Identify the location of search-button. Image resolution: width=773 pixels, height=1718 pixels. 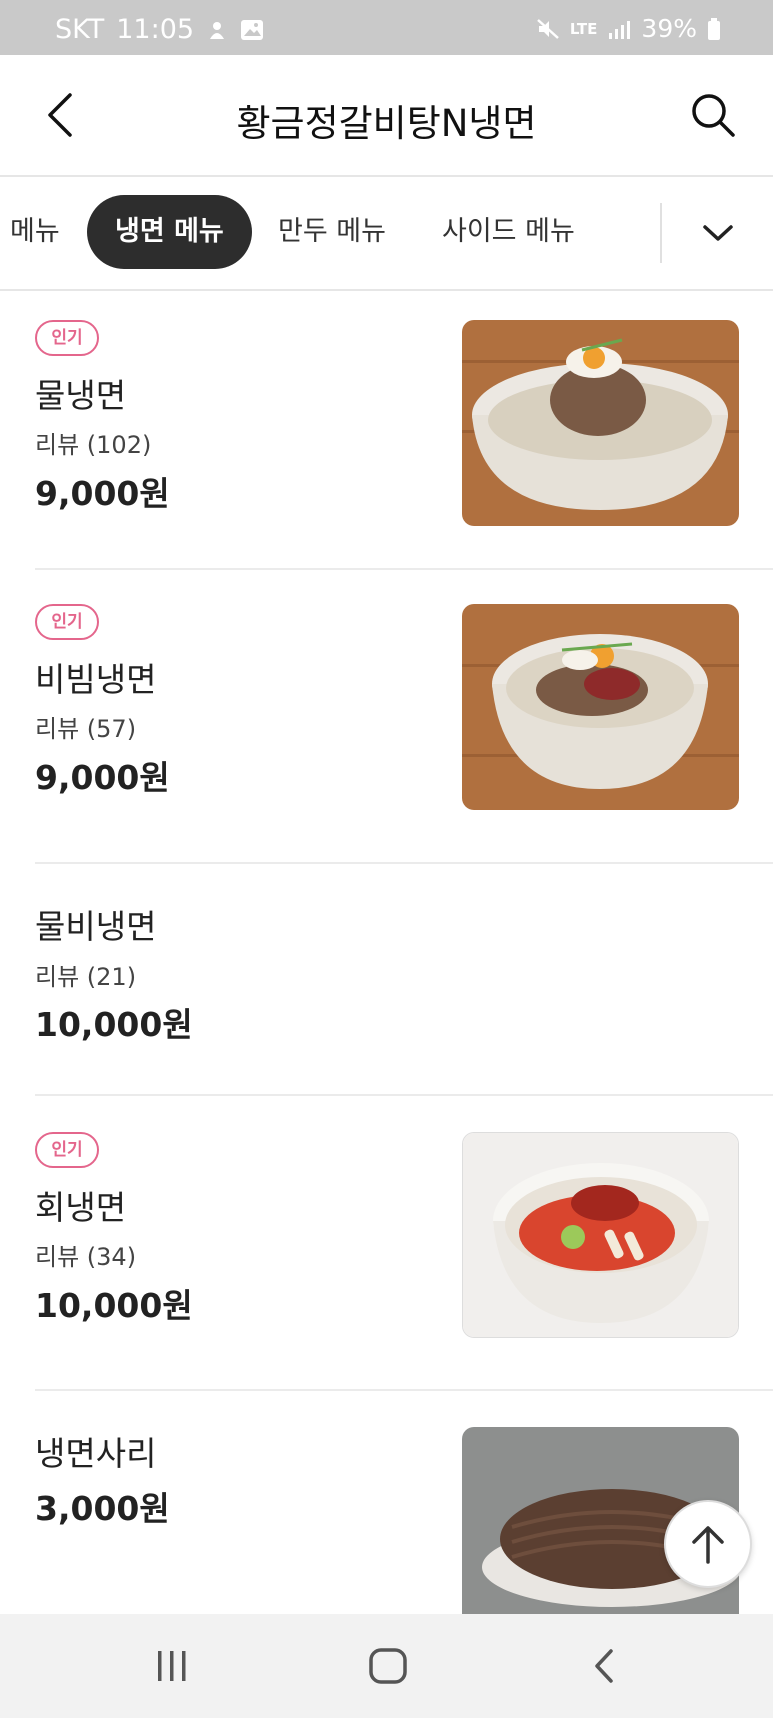
(713, 115).